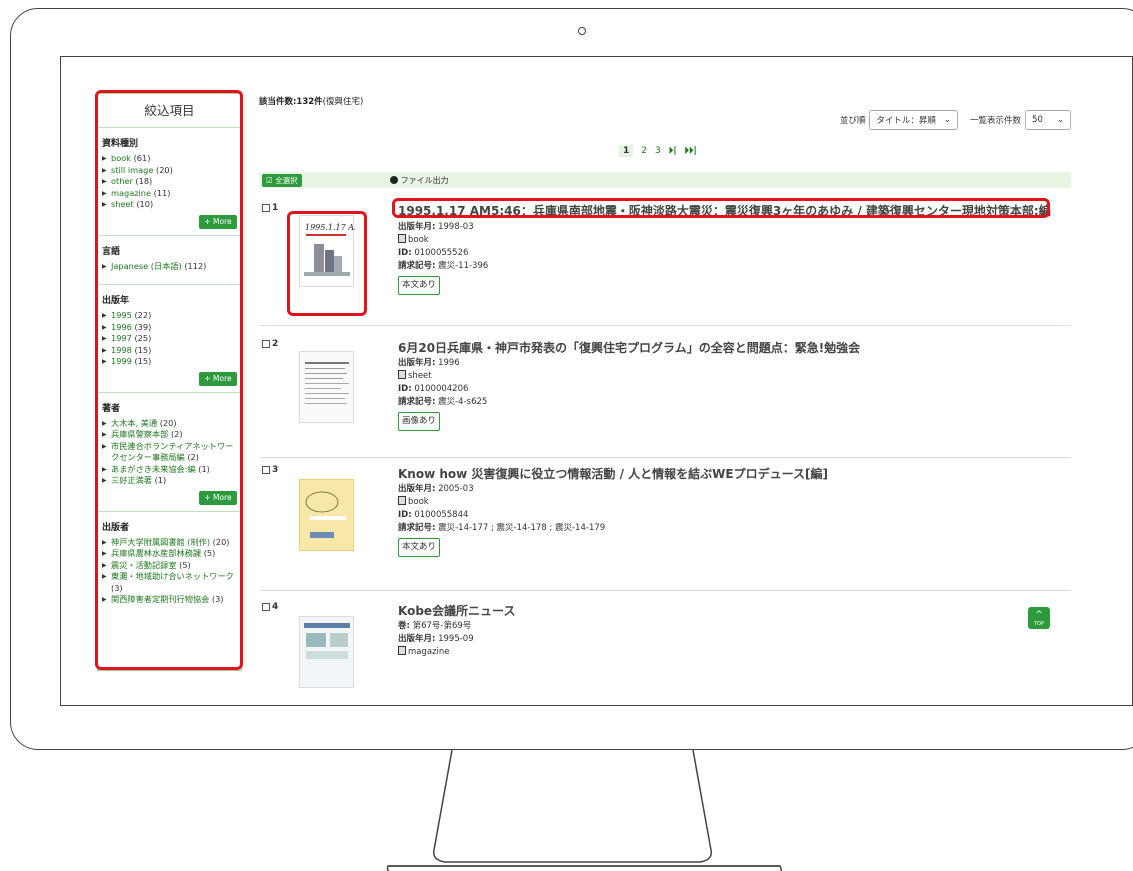  What do you see at coordinates (270, 470) in the screenshot?
I see `record-checkbox: 3` at bounding box center [270, 470].